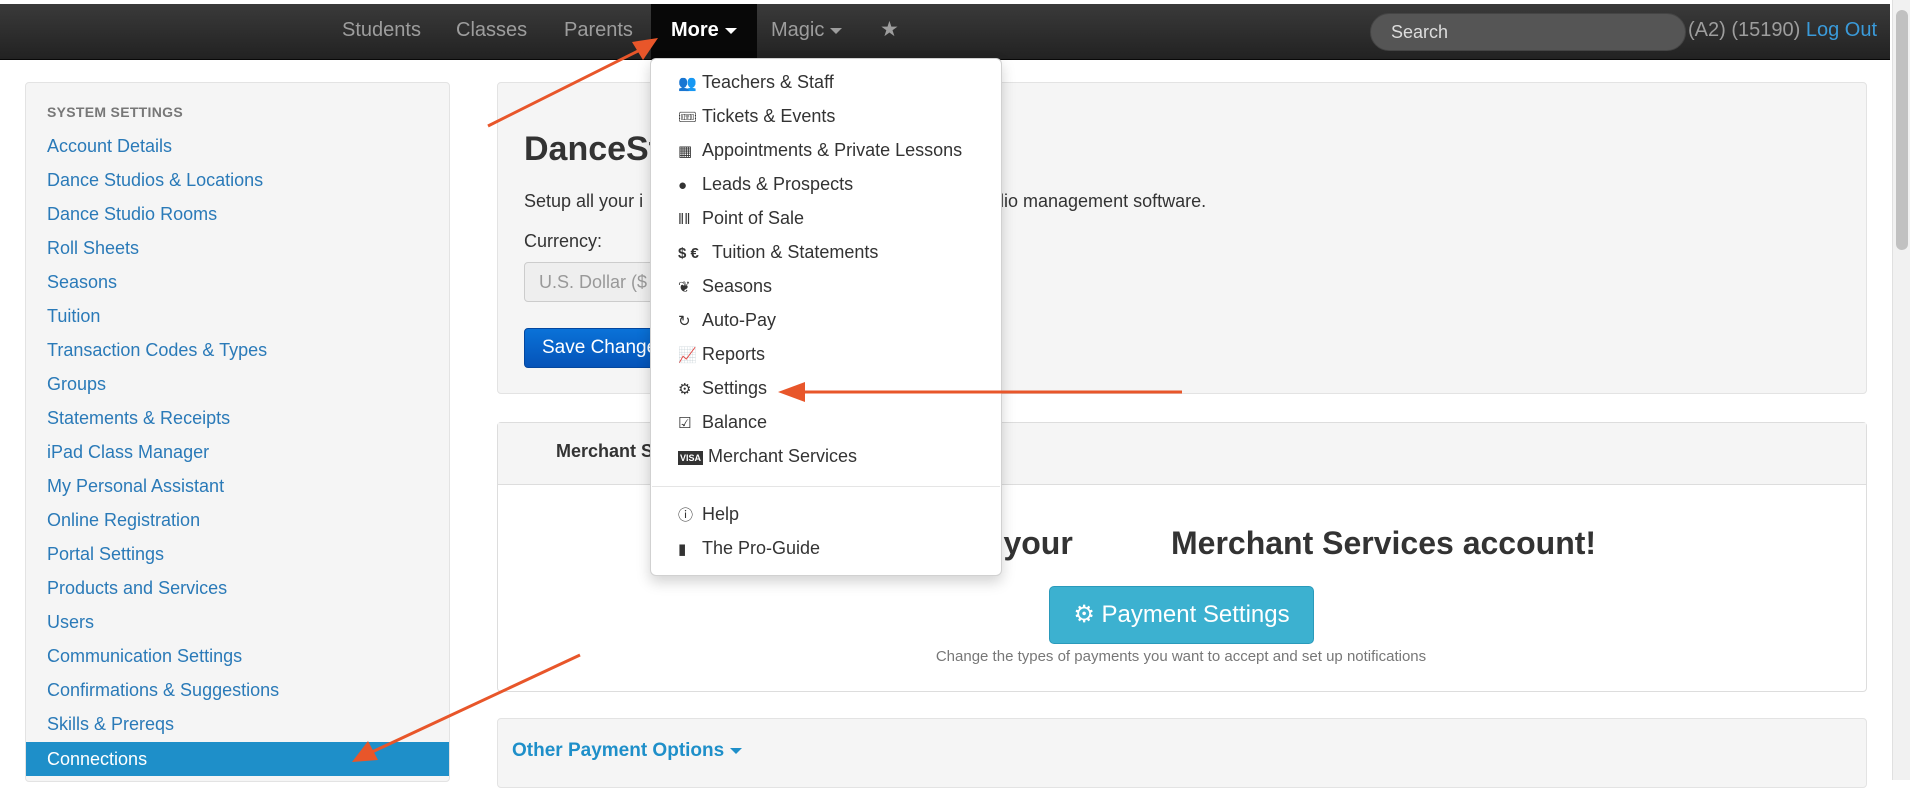 Image resolution: width=1910 pixels, height=788 pixels. Describe the element at coordinates (737, 286) in the screenshot. I see `menu-item-label: Seasons` at that location.